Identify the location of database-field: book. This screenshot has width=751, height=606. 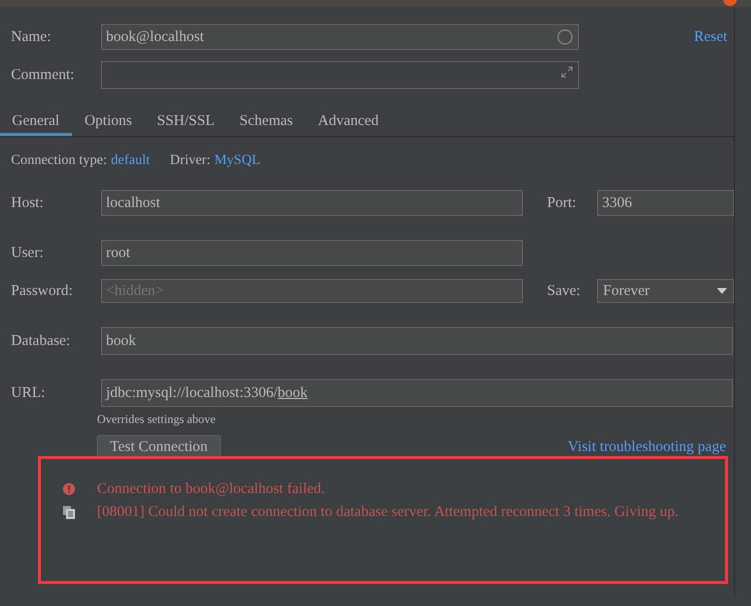
(417, 341).